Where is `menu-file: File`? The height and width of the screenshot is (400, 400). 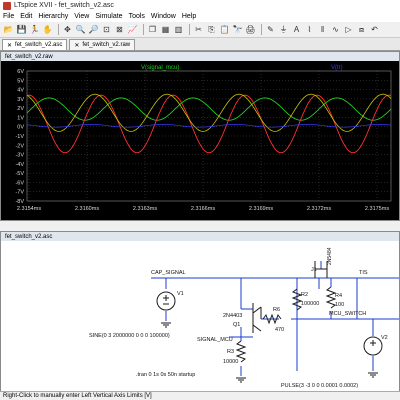 menu-file: File is located at coordinates (8, 16).